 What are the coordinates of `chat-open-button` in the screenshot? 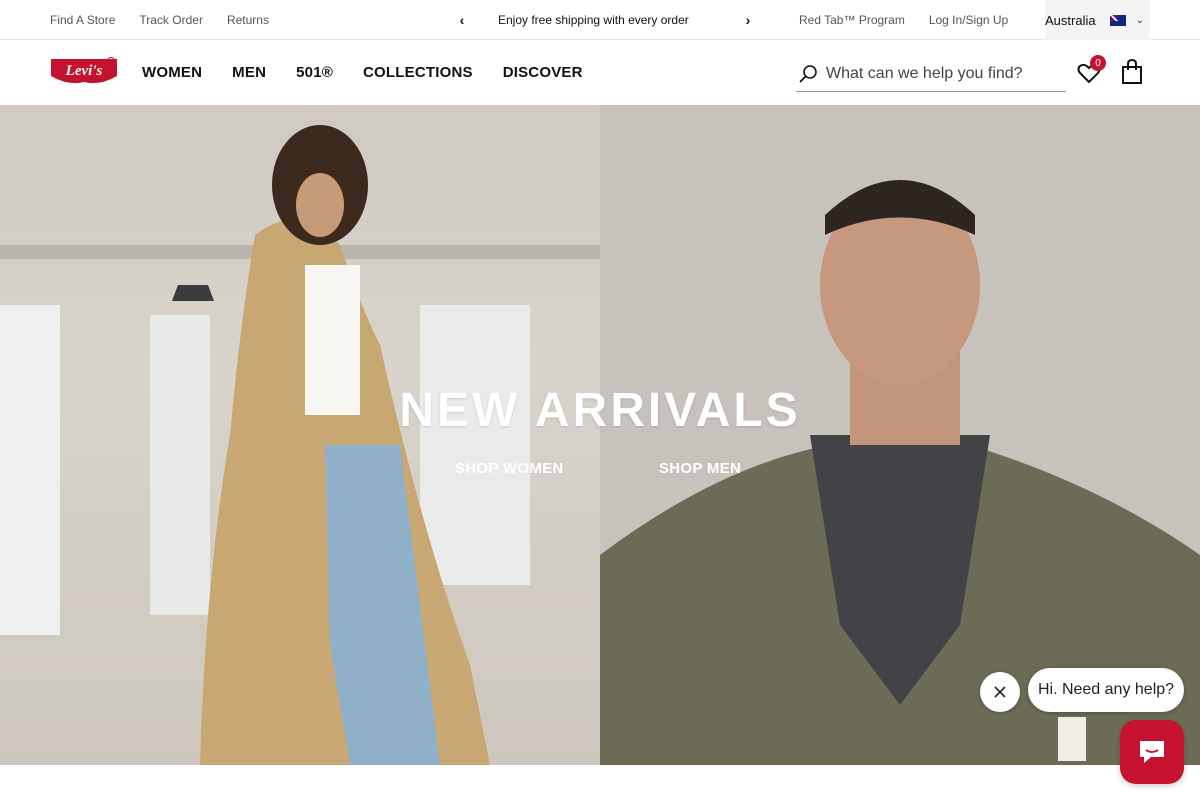 It's located at (1152, 752).